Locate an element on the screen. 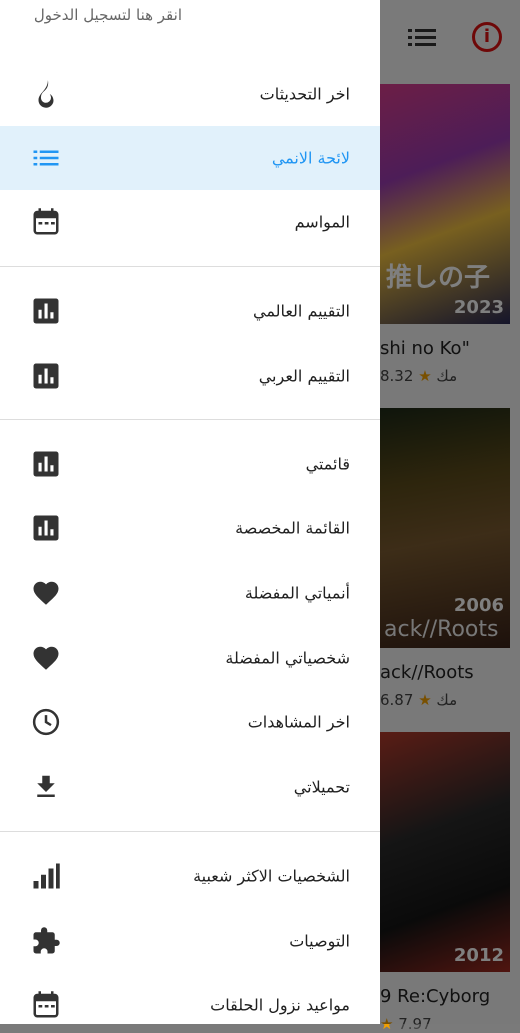 The height and width of the screenshot is (1033, 520). menu-item-global-rating: التقييم العالمي is located at coordinates (190, 311).